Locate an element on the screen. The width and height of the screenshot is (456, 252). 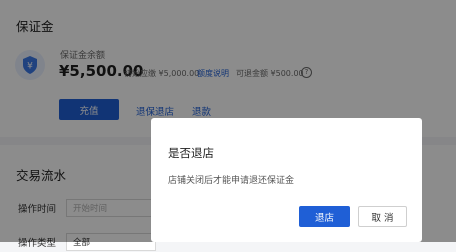
dialog-message: 店铺关闭后才能申请退还保证金 is located at coordinates (231, 181).